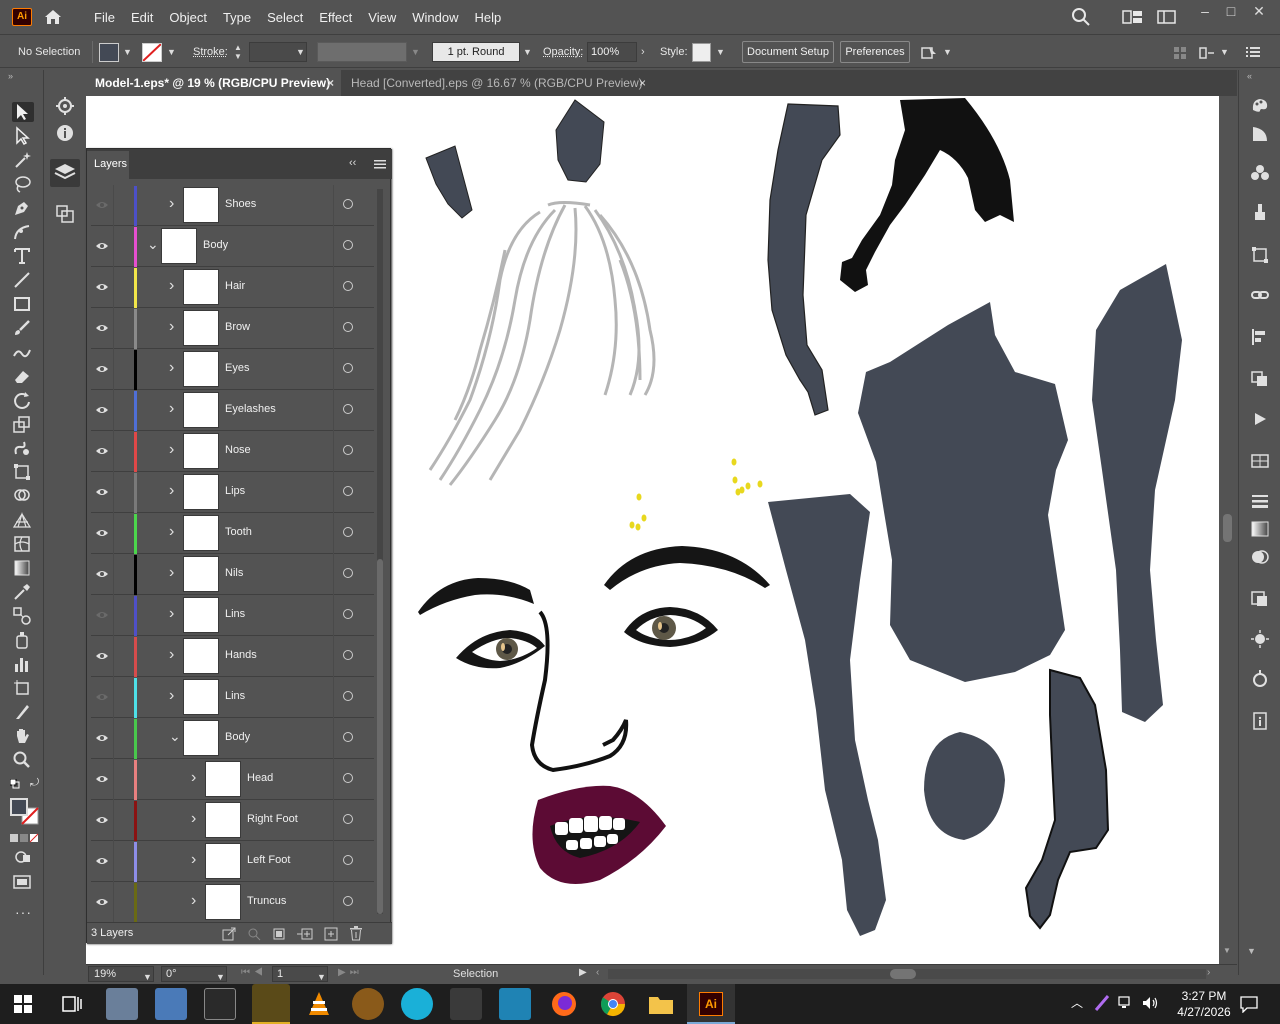 The image size is (1280, 1024). What do you see at coordinates (188, 17) in the screenshot?
I see `menu-object: Object` at bounding box center [188, 17].